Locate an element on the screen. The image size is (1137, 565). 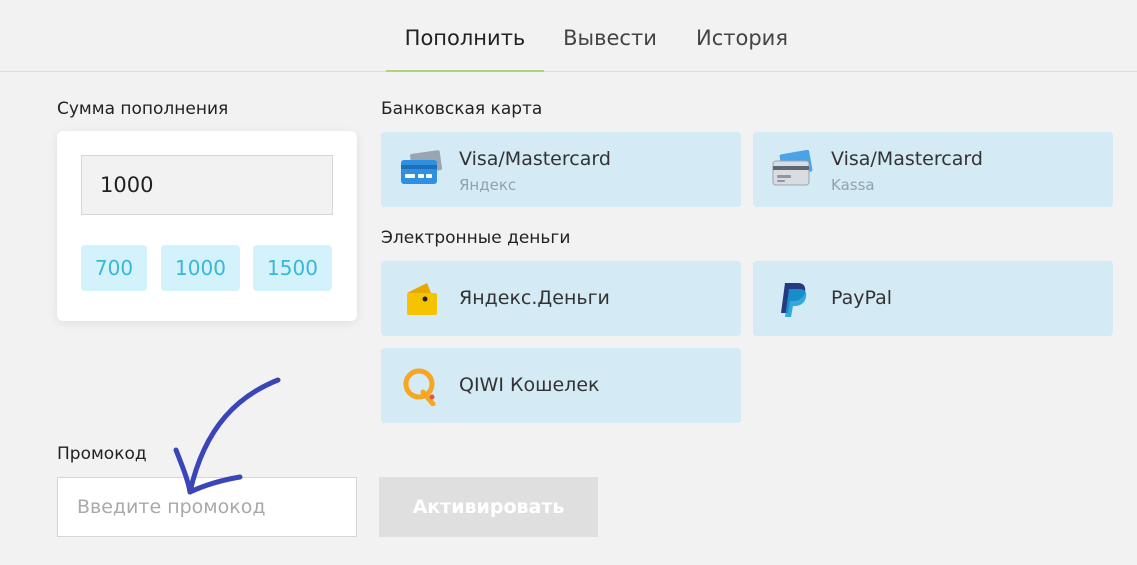
tab-bar: Пополнить Вывести История is located at coordinates (568, 36).